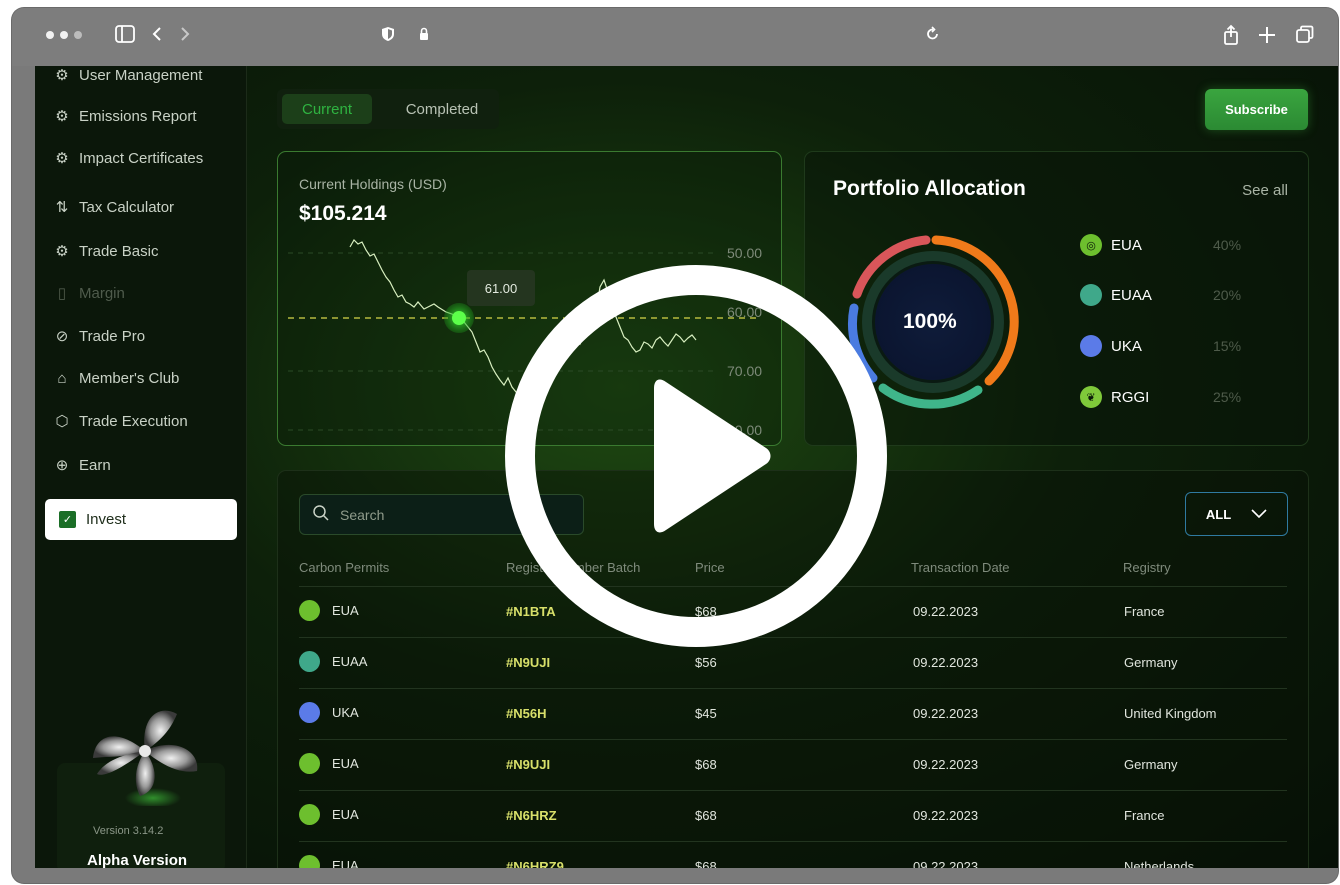 The image size is (1340, 885). Describe the element at coordinates (1236, 514) in the screenshot. I see `filter-dropdown: ALL` at that location.